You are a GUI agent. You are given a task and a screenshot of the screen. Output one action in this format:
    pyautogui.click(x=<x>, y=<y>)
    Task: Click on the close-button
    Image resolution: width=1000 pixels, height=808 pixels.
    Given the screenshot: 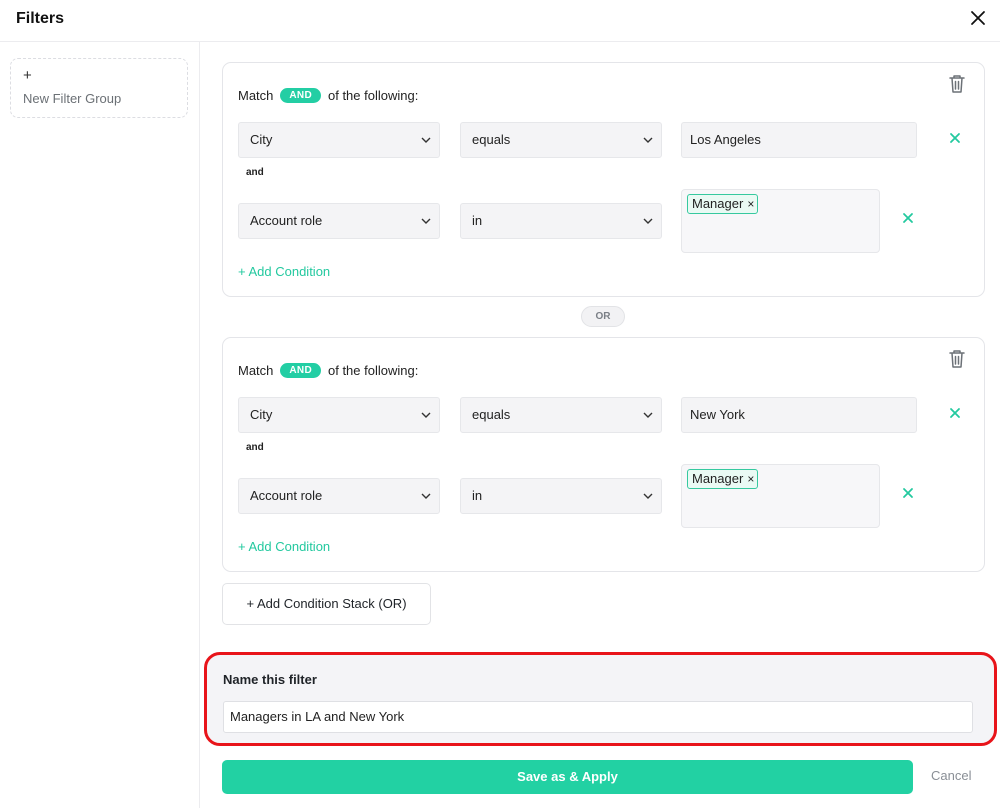 What is the action you would take?
    pyautogui.click(x=978, y=18)
    